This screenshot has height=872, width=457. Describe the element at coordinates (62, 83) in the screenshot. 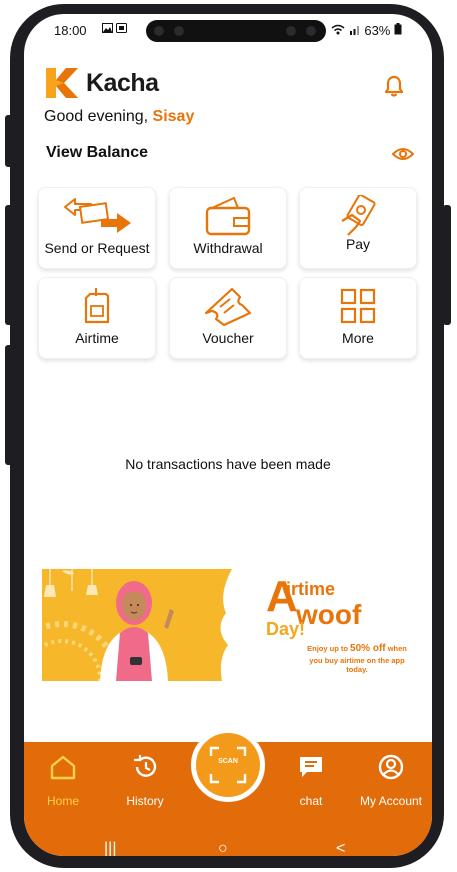

I see `kacha-logo-icon` at that location.